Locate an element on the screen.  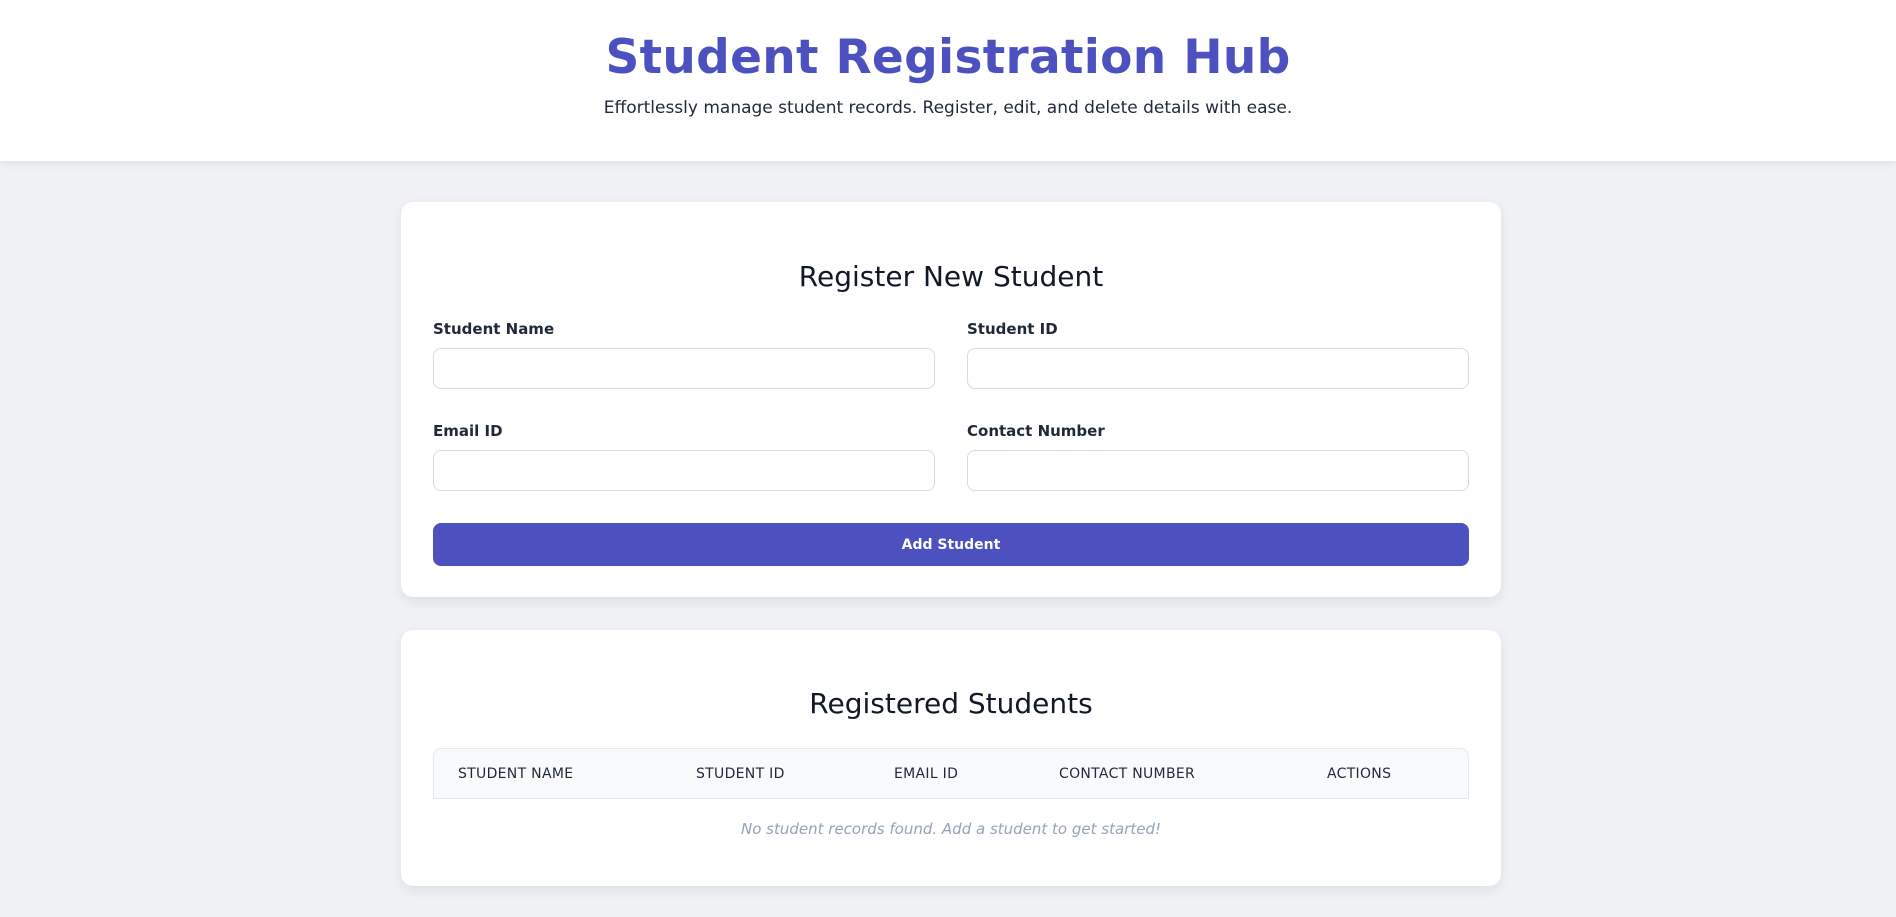
email-id-input is located at coordinates (684, 470).